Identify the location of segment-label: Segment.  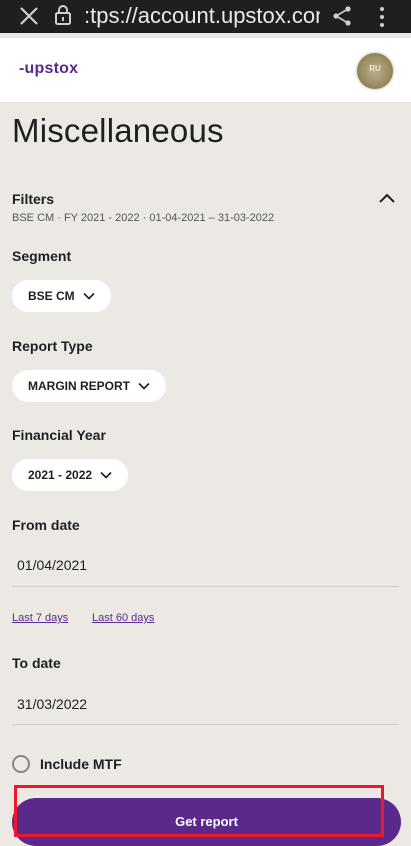
(42, 256).